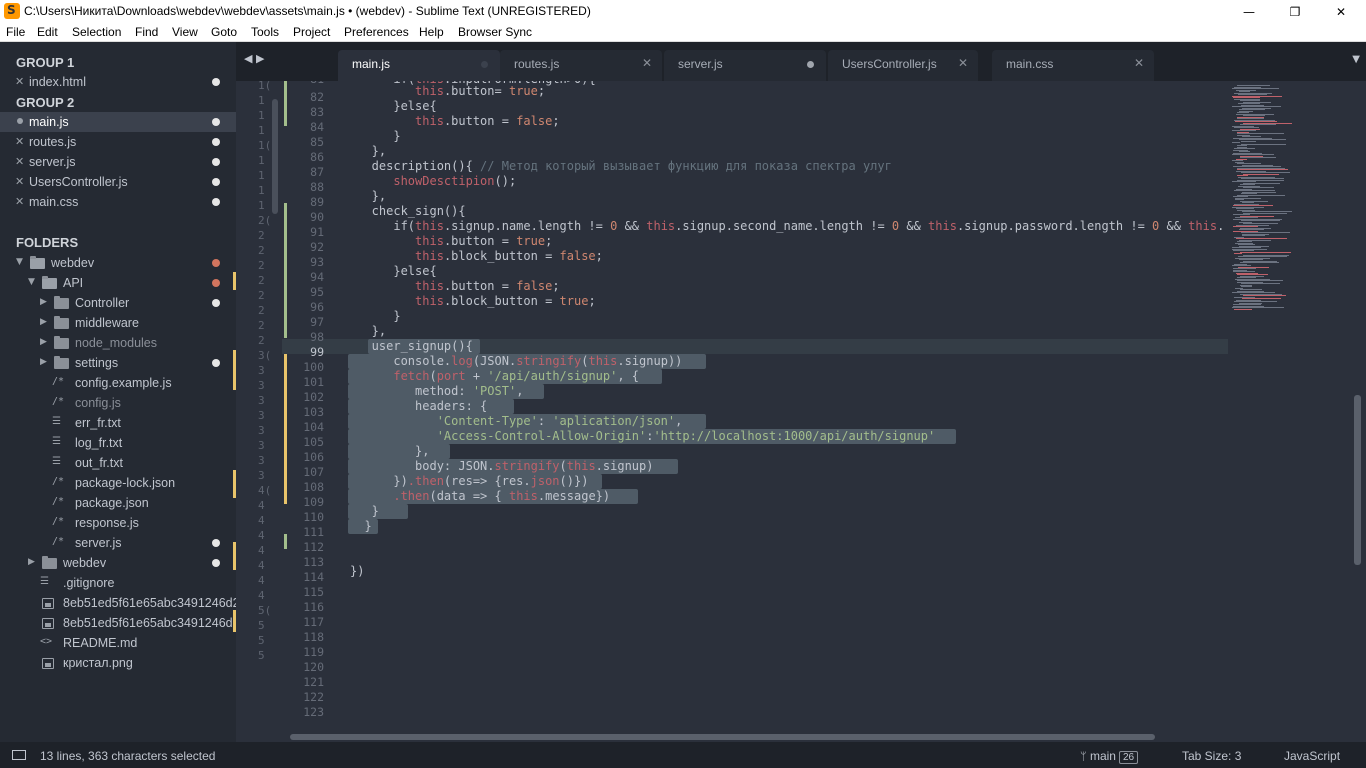  I want to click on tree-file-gitignore: ☰ .gitignore, so click(118, 583).